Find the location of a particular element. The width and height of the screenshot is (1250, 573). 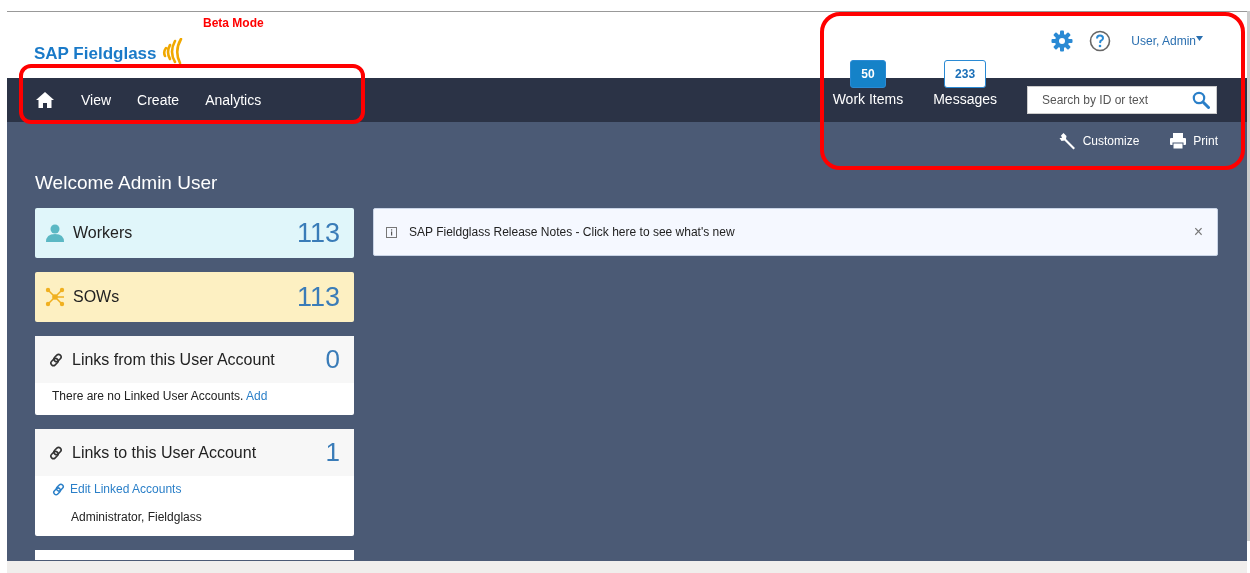

home-icon is located at coordinates (45, 100).